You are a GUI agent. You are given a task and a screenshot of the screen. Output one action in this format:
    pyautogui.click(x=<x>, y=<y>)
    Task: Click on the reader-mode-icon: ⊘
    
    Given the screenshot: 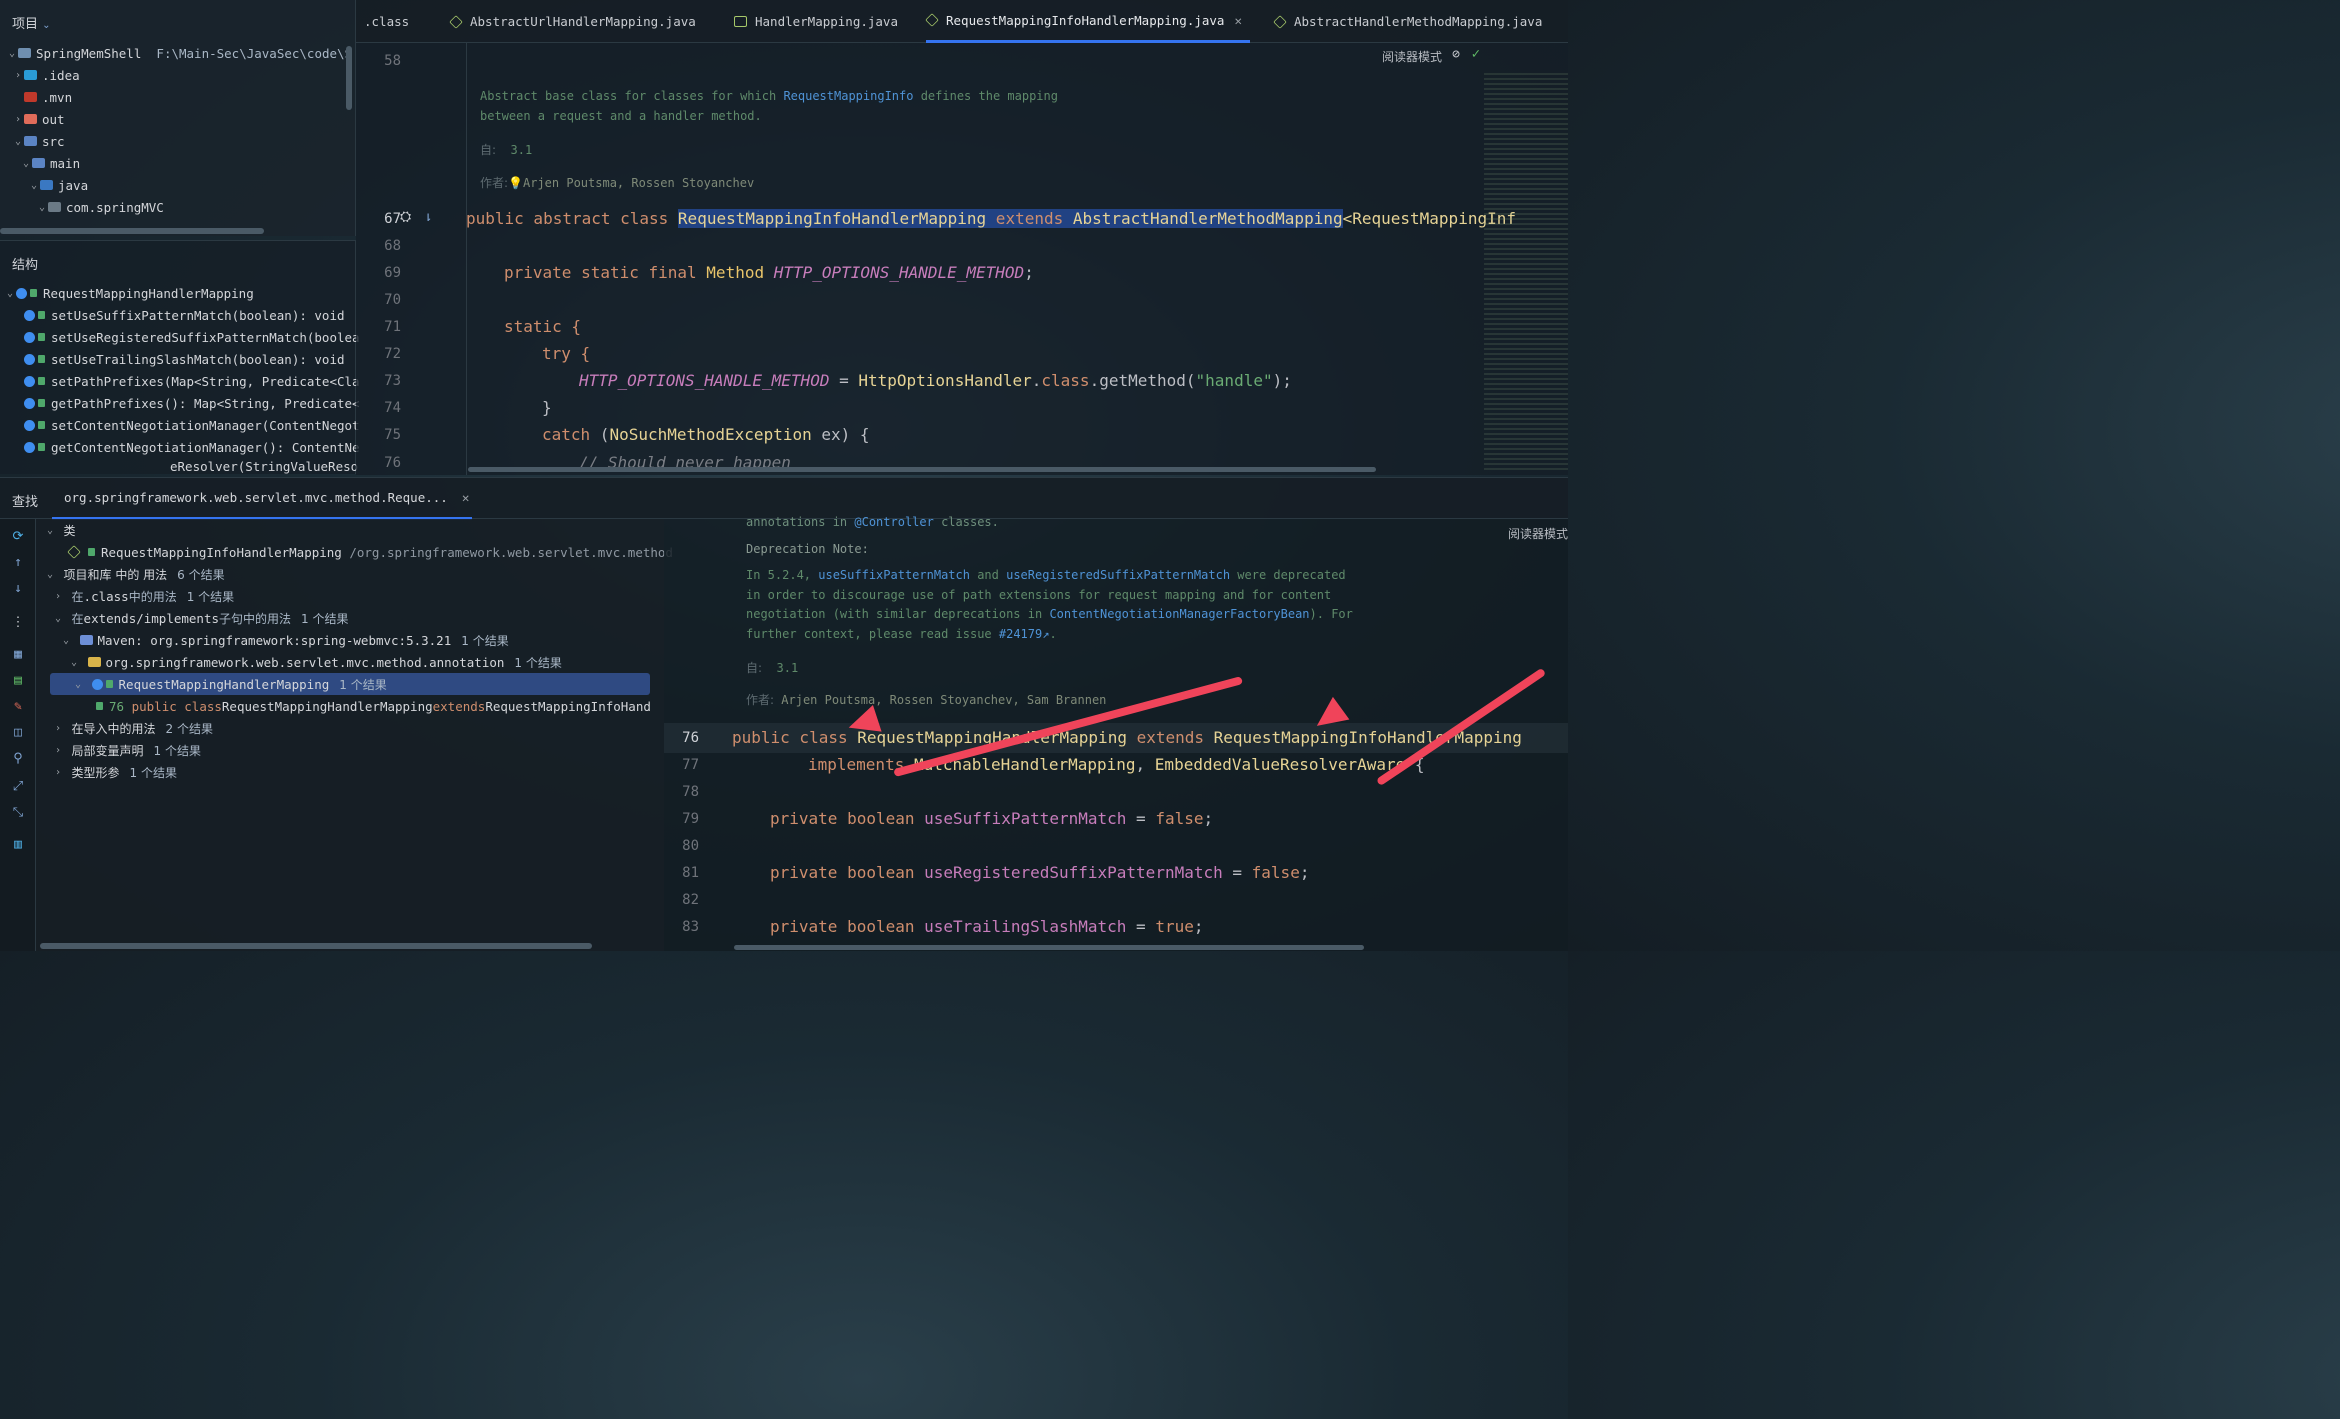 What is the action you would take?
    pyautogui.click(x=1456, y=54)
    